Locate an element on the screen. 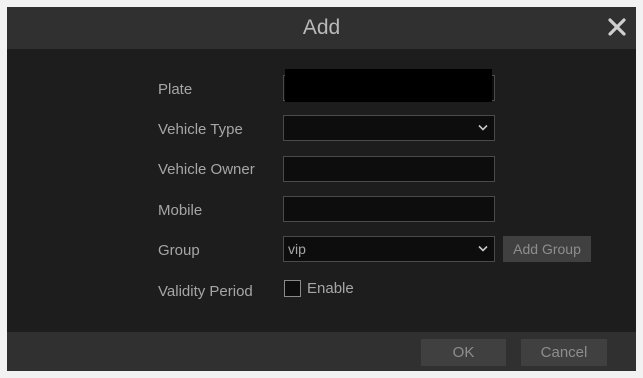 This screenshot has width=643, height=378. group-select: vip is located at coordinates (389, 249).